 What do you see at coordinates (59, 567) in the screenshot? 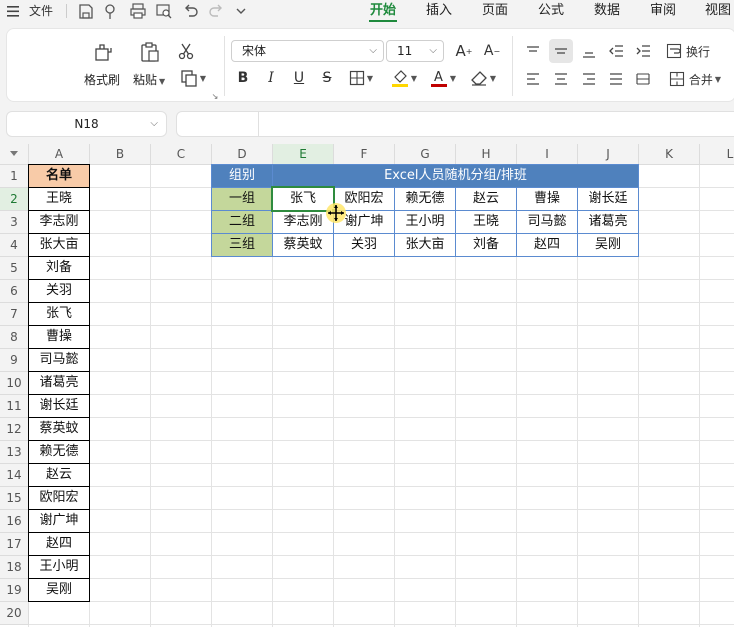
I see `name-list-item: 王小明` at bounding box center [59, 567].